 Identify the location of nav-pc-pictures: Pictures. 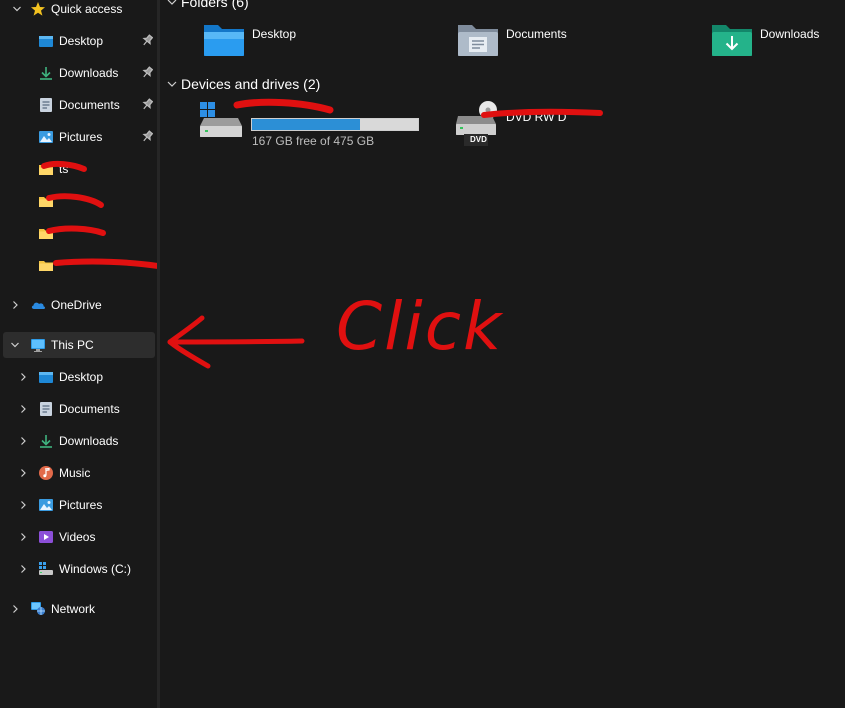
(79, 505).